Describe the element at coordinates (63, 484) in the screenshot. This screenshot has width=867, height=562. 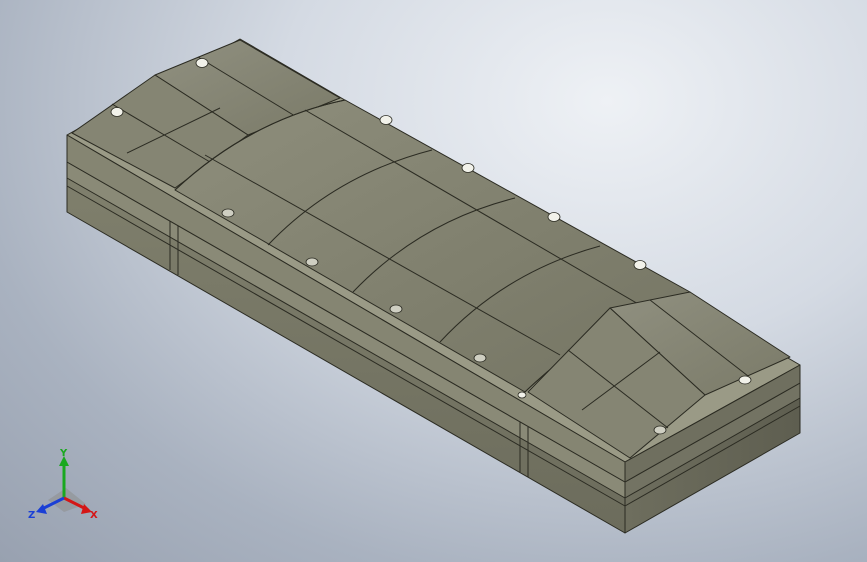
I see `triad-axes-icon: Y X Z` at that location.